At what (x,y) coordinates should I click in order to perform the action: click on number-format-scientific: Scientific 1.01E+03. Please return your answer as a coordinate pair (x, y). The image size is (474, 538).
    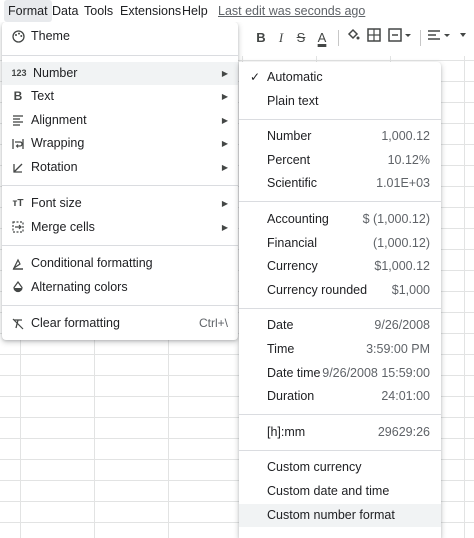
    Looking at the image, I should click on (340, 184).